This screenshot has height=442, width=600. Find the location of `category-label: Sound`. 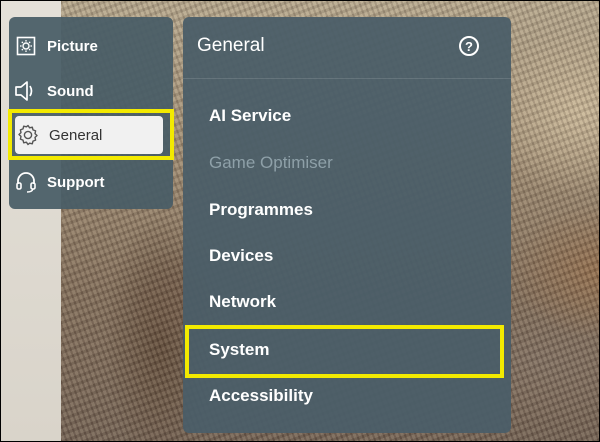

category-label: Sound is located at coordinates (70, 91).